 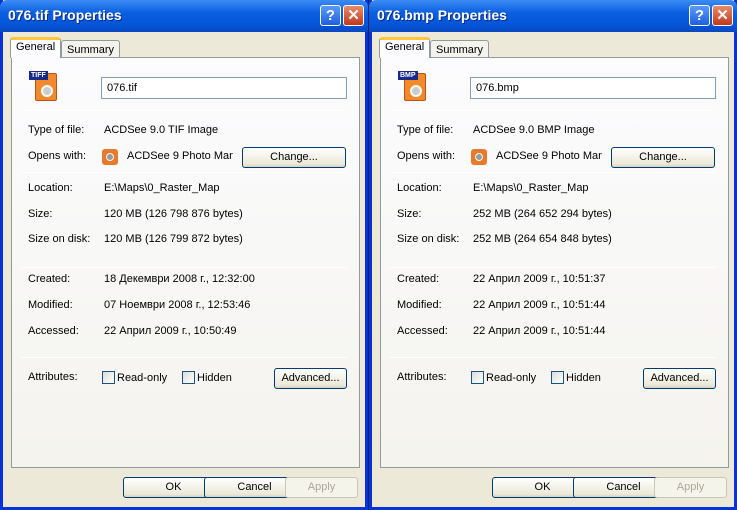 I want to click on file-type-badge: TIFF, so click(x=38, y=75).